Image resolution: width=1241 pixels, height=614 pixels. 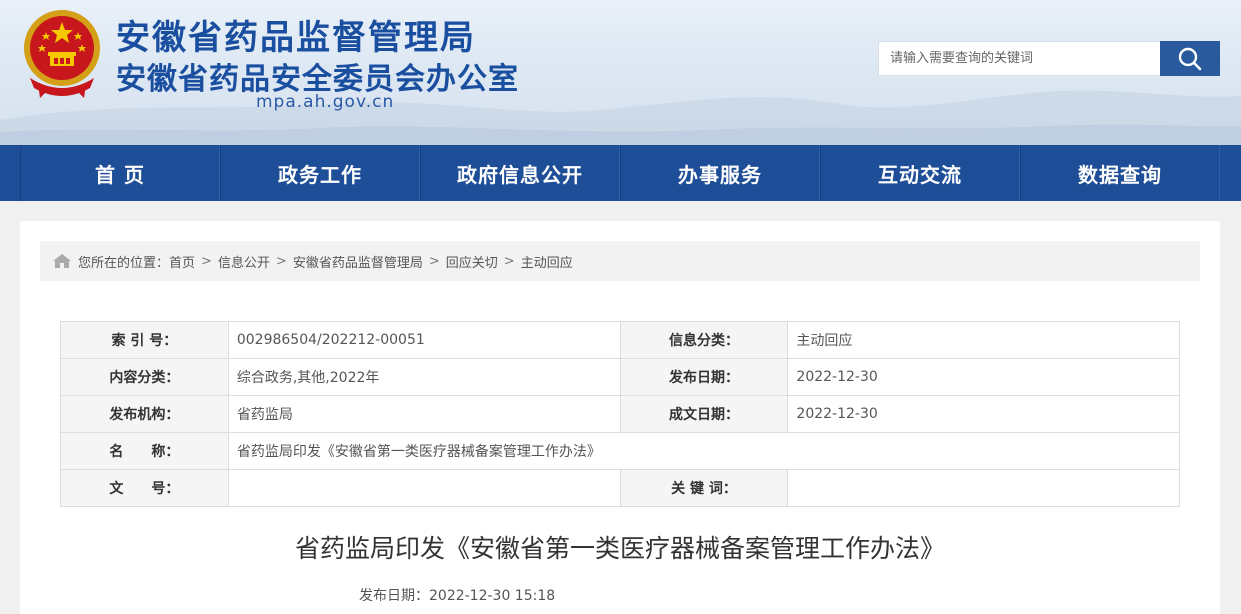 What do you see at coordinates (358, 261) in the screenshot?
I see `breadcrumb-link-bureau: 安徽省药品监督管理局` at bounding box center [358, 261].